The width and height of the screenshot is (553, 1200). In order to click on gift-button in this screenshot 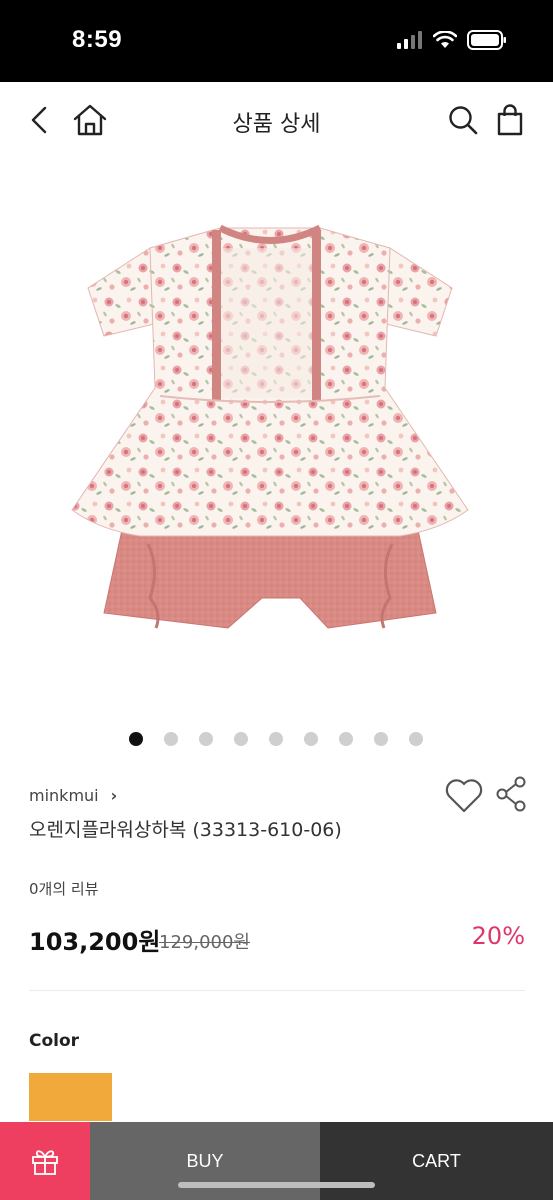, I will do `click(45, 1161)`.